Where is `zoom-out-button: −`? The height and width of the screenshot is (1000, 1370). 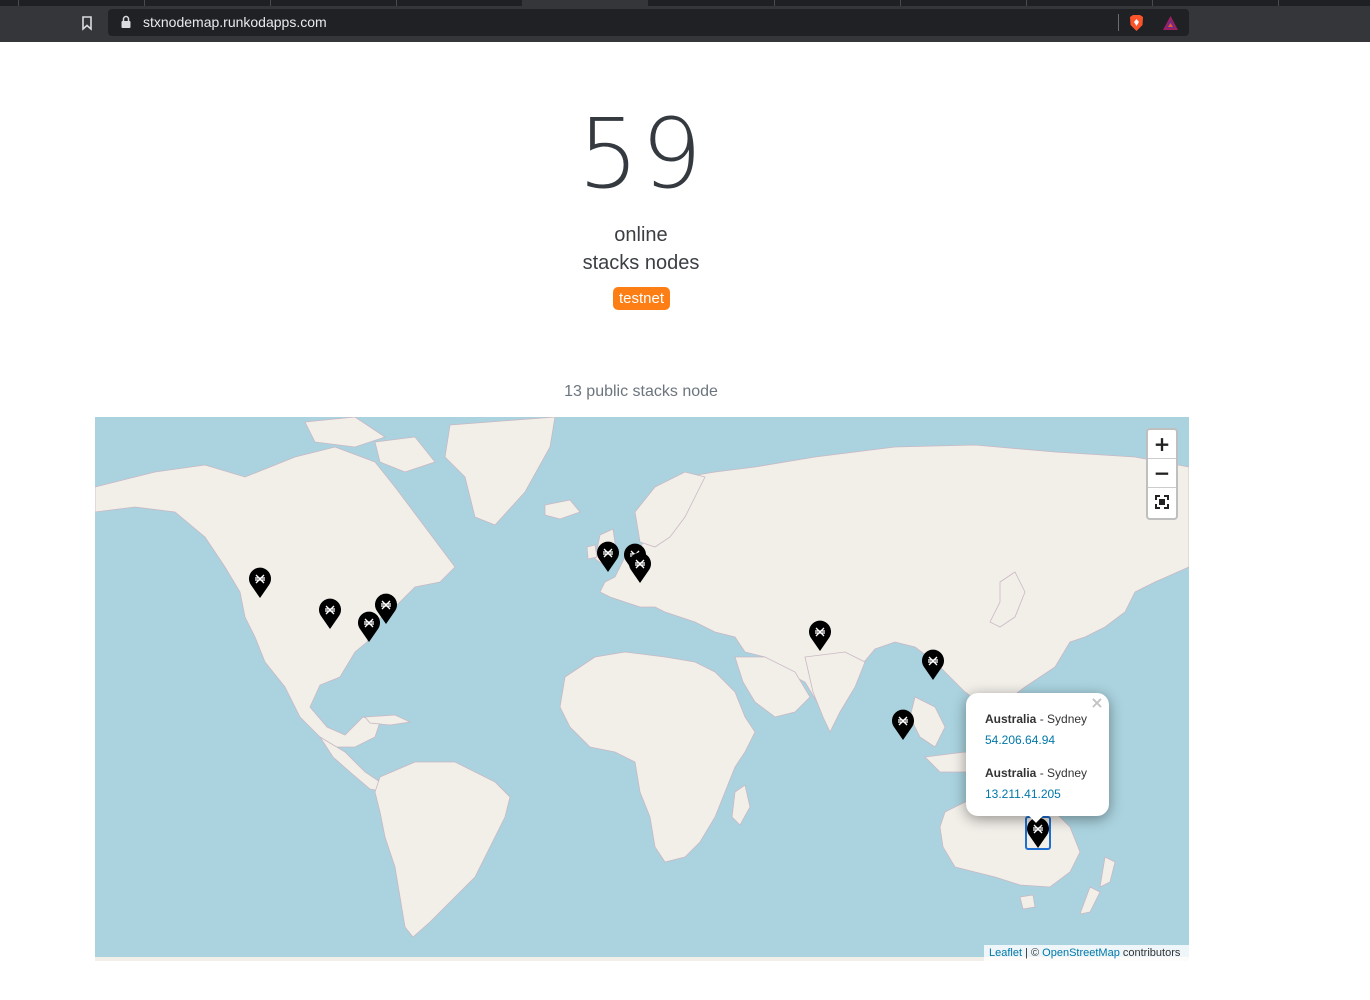
zoom-out-button: − is located at coordinates (1162, 473).